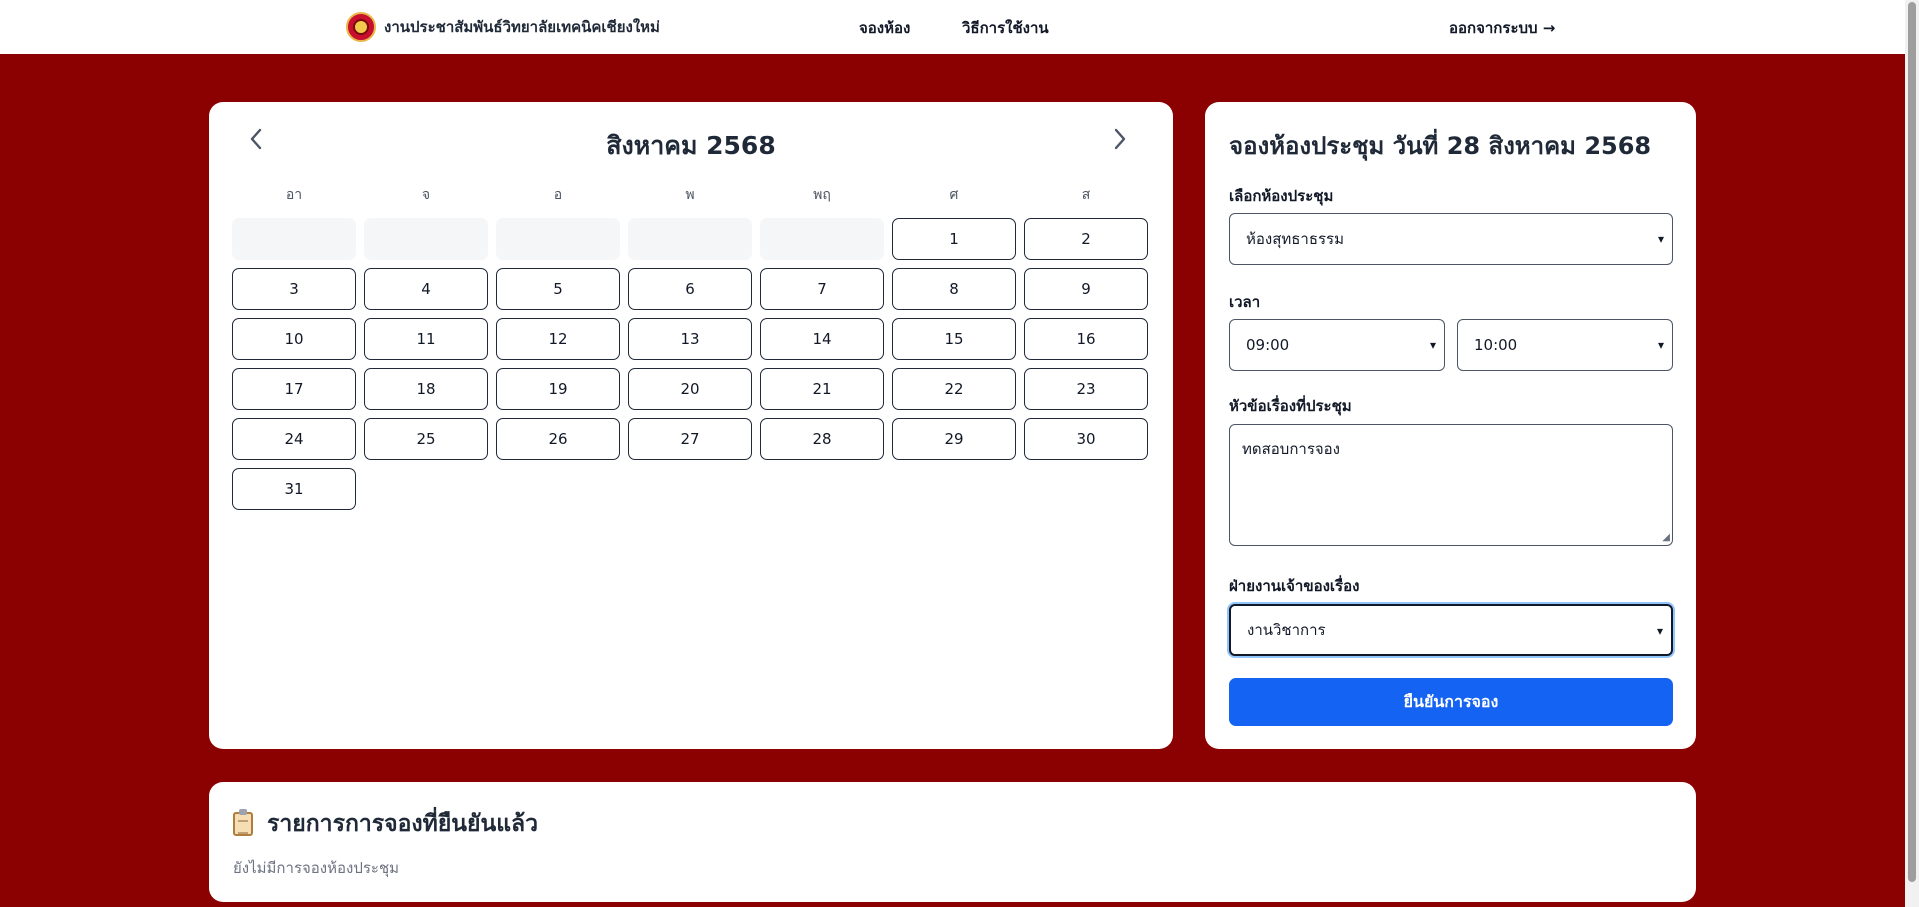 The image size is (1919, 907). I want to click on calendar-day: 8, so click(954, 289).